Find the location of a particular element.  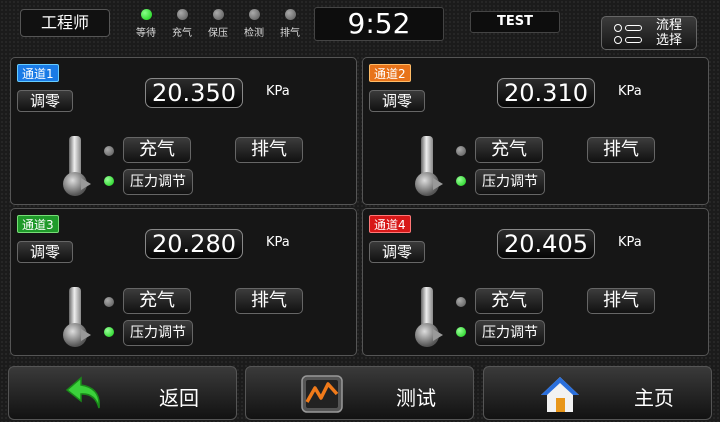

back-button: 返回 is located at coordinates (122, 393).